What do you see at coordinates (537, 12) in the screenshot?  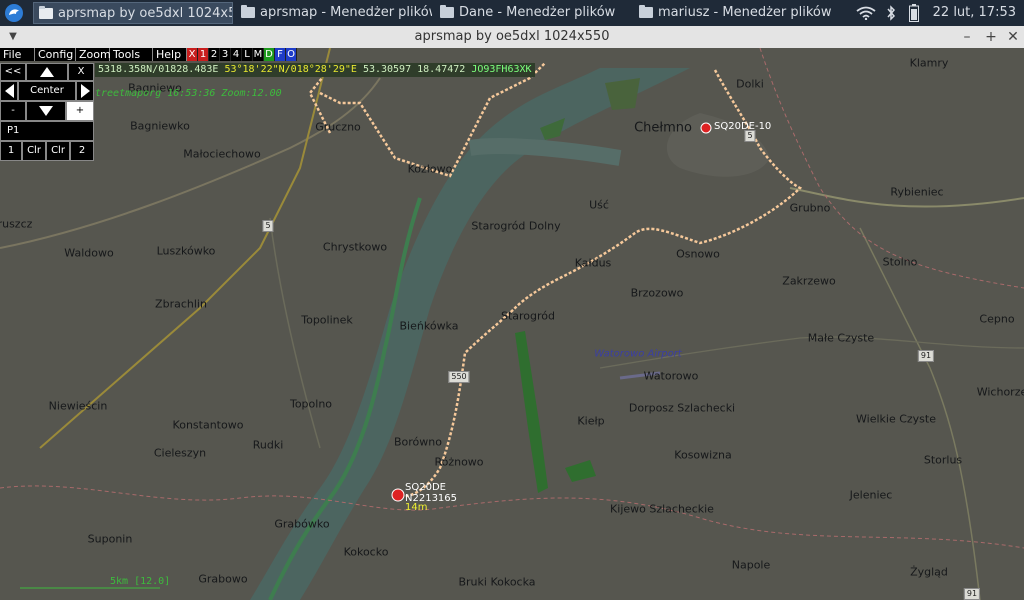 I see `task-label: Dane - Menedżer plików` at bounding box center [537, 12].